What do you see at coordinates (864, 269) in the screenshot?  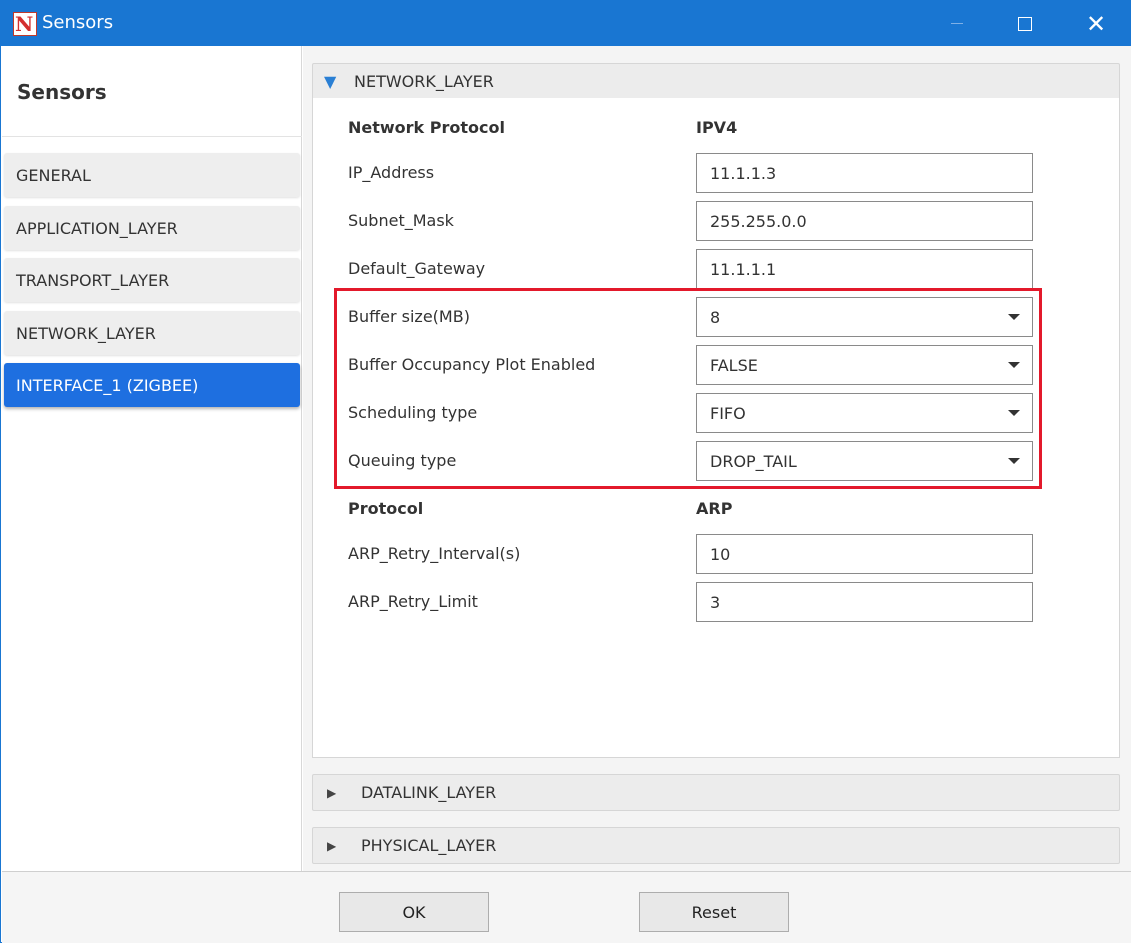 I see `default-gateway-field: 11.1.1.1` at bounding box center [864, 269].